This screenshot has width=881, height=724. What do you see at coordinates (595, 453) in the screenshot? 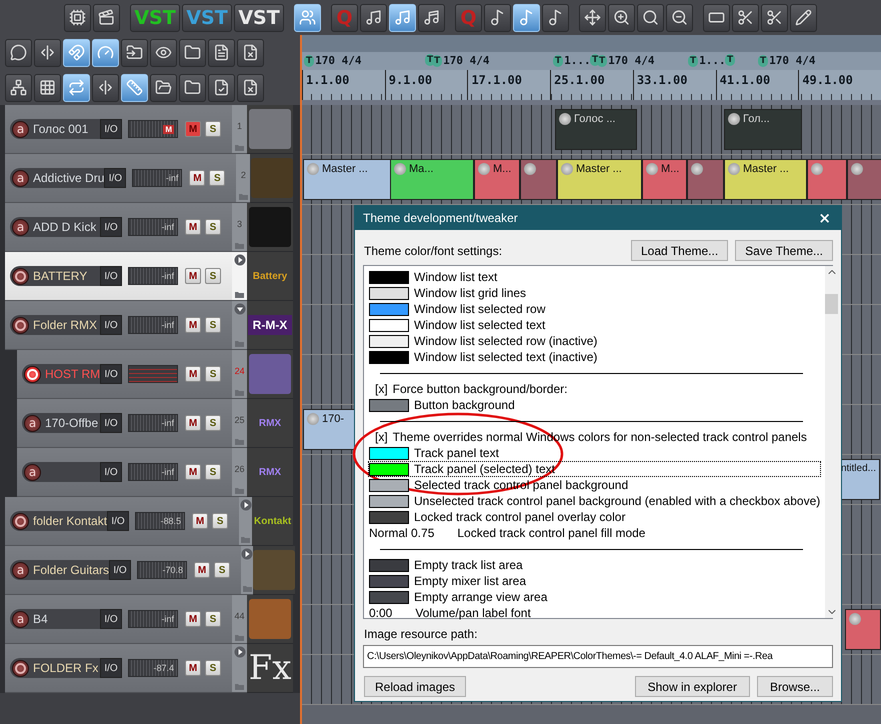
I see `color-setting-row: Track panel text` at bounding box center [595, 453].